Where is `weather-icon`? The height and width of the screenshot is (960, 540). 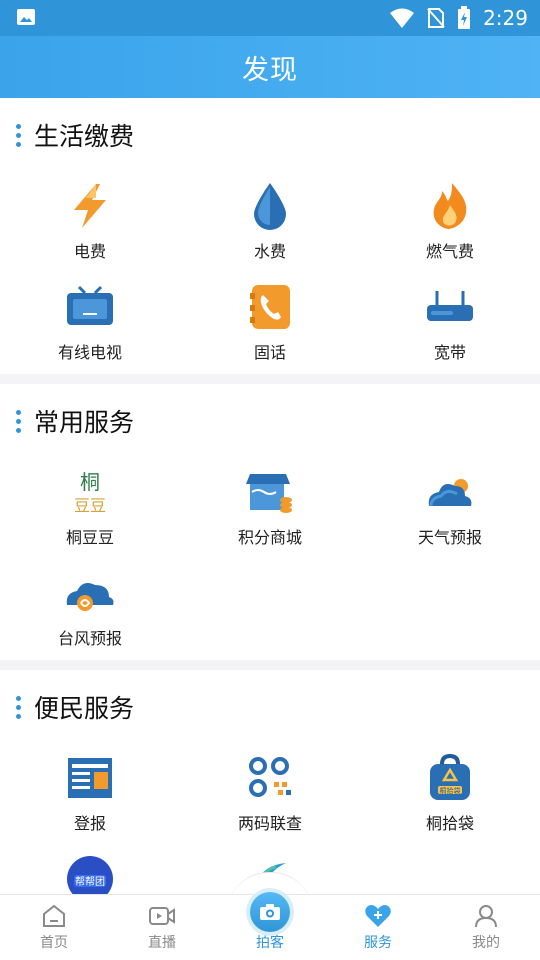
weather-icon is located at coordinates (450, 492).